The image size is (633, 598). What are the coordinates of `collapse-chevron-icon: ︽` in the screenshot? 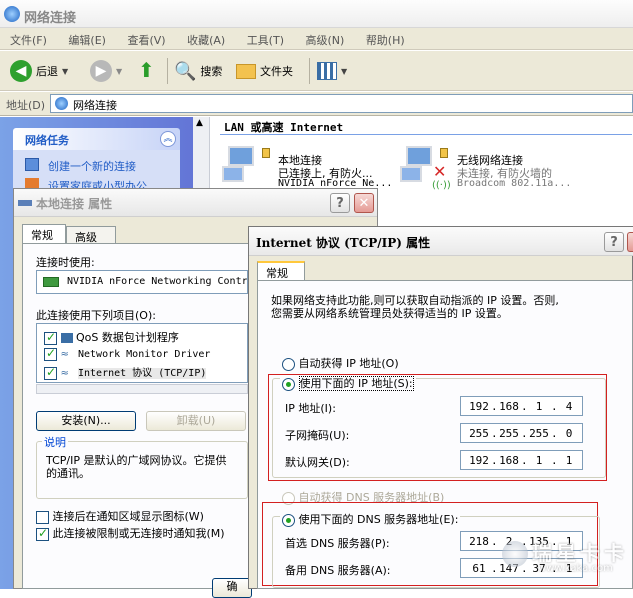 It's located at (168, 139).